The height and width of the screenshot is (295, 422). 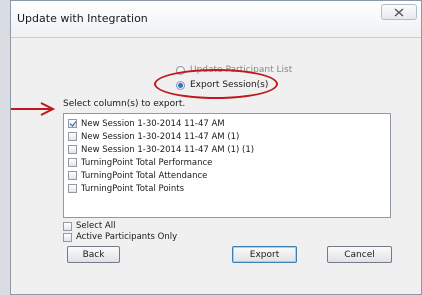 What do you see at coordinates (168, 149) in the screenshot?
I see `list-item-label: New Session 1-30-2014 11-47 AM (1) (1)` at bounding box center [168, 149].